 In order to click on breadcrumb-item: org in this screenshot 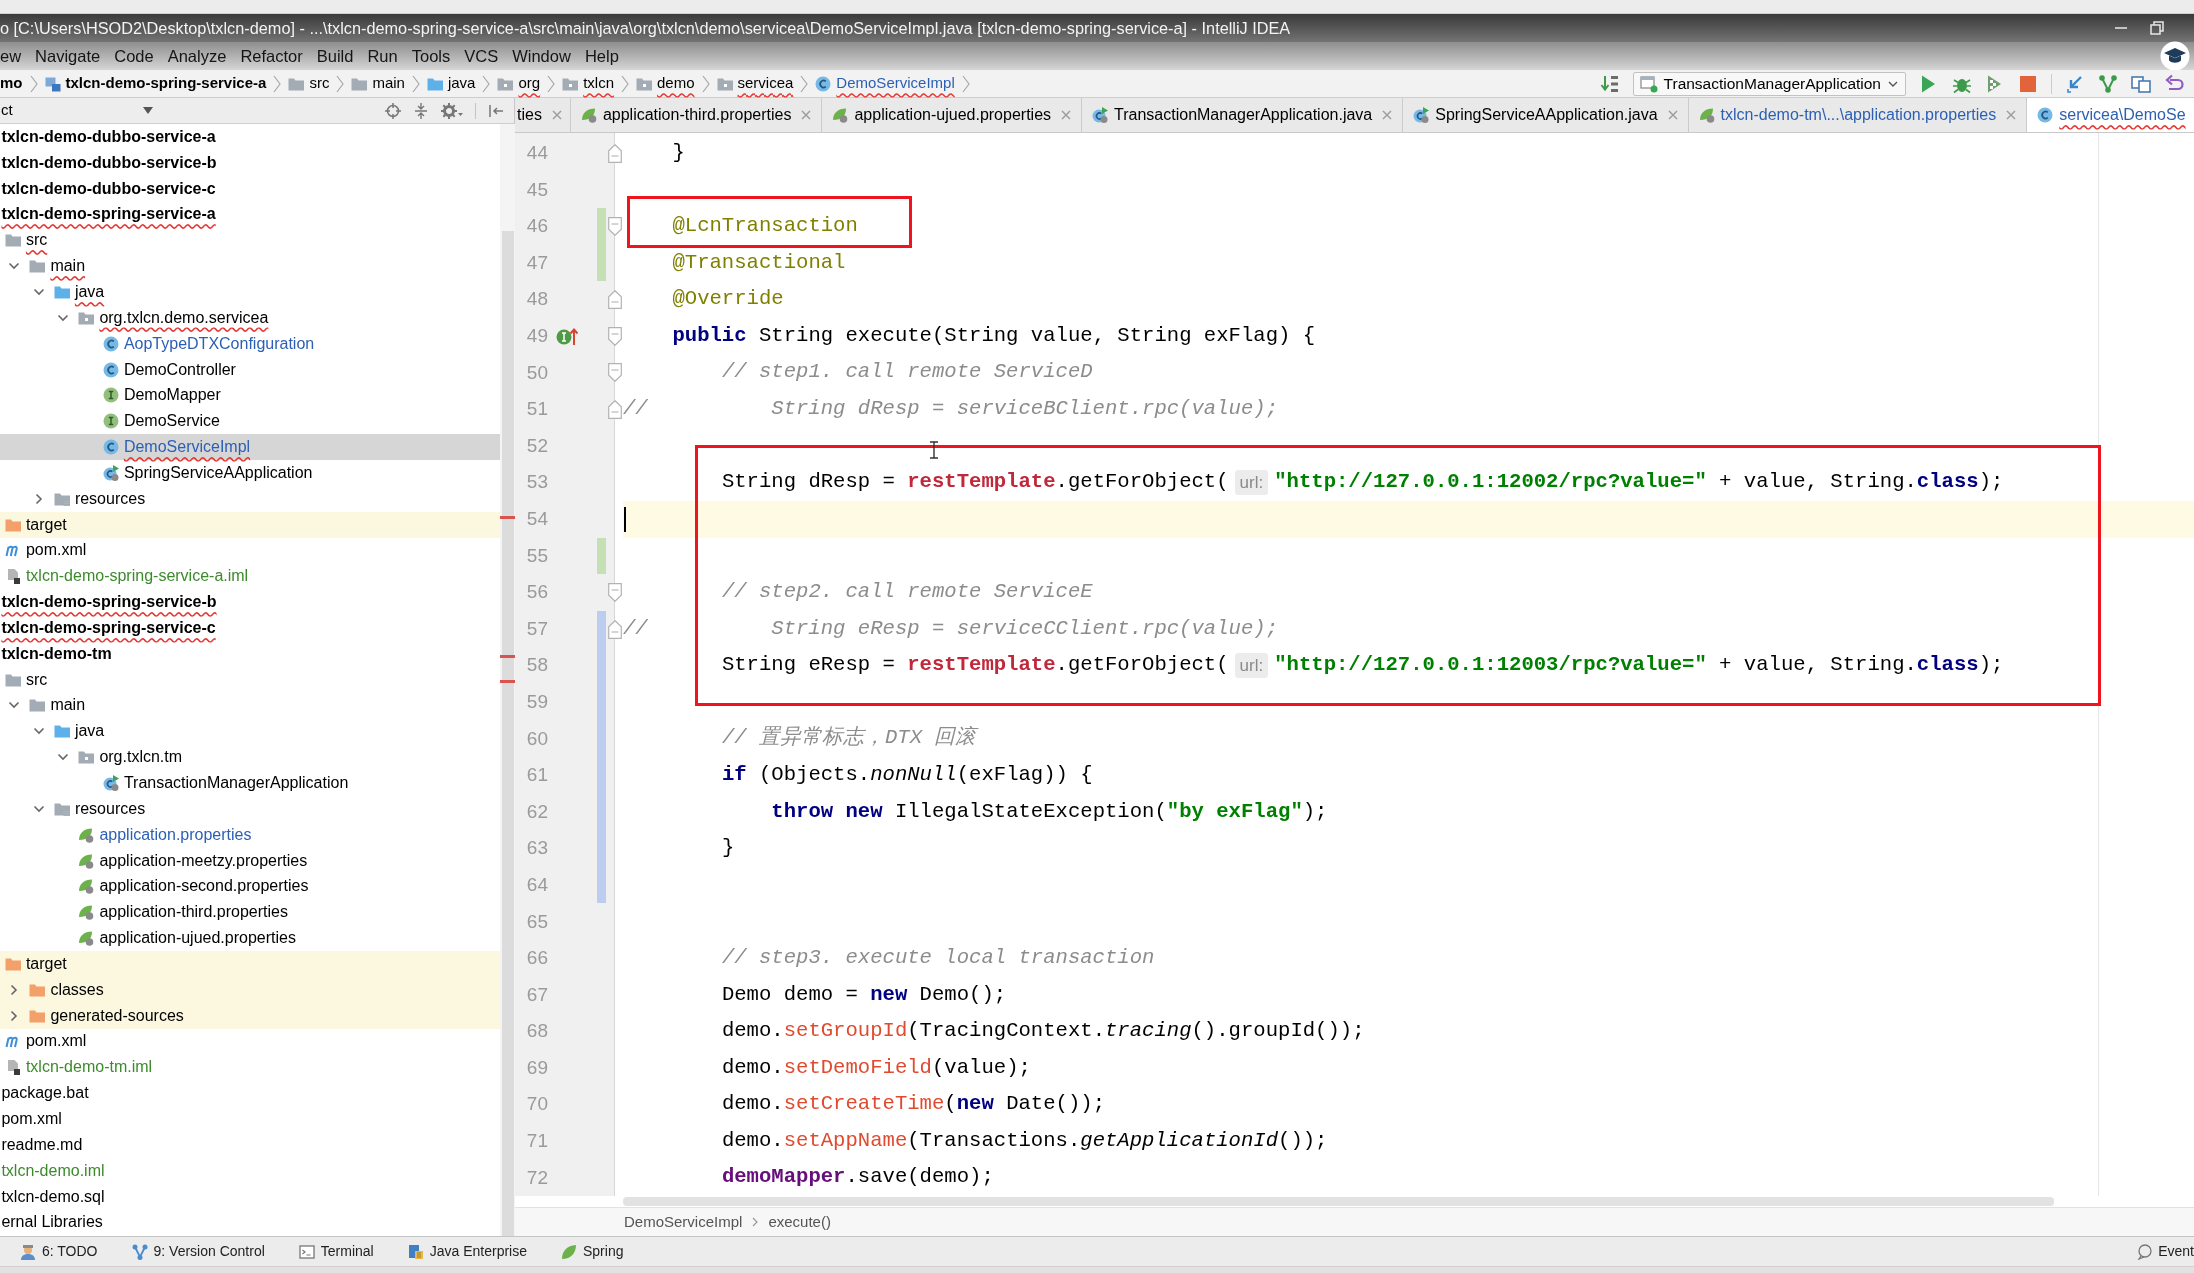, I will do `click(519, 83)`.